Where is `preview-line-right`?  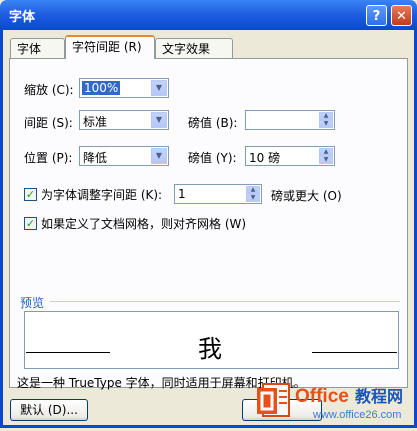
preview-line-right is located at coordinates (354, 352).